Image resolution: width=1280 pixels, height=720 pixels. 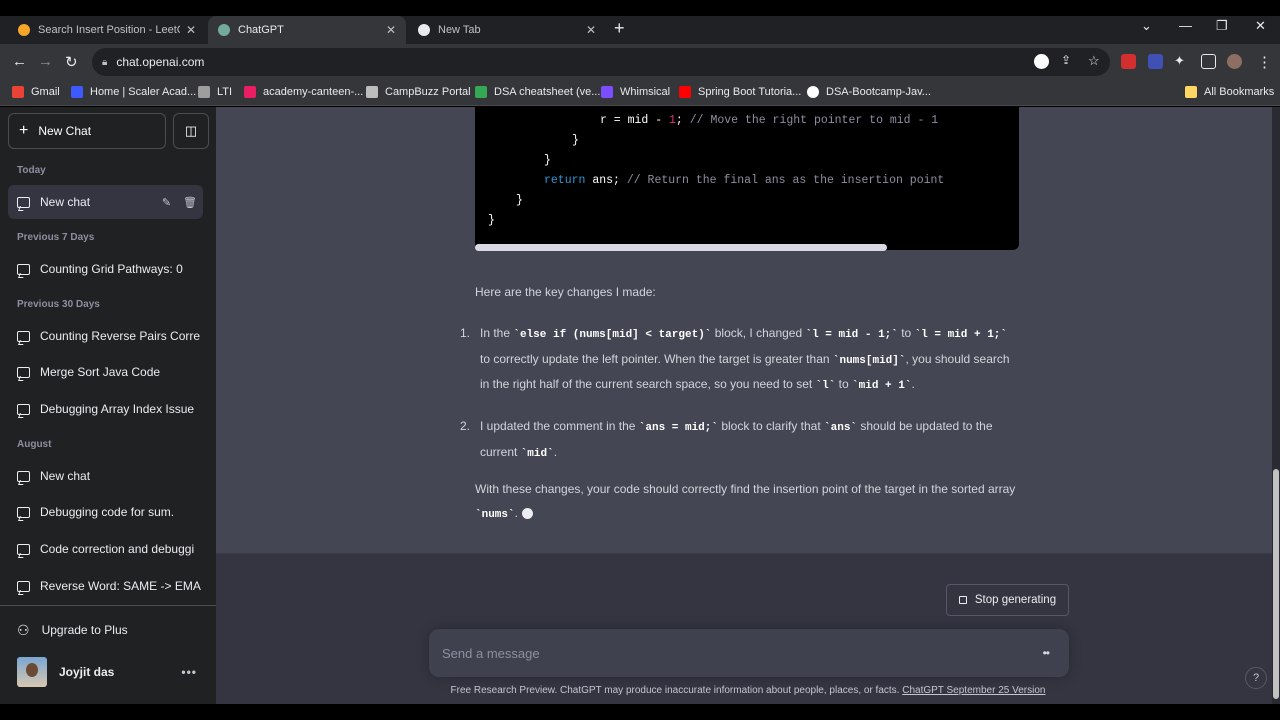 What do you see at coordinates (1128, 61) in the screenshot?
I see `extension-red-icon` at bounding box center [1128, 61].